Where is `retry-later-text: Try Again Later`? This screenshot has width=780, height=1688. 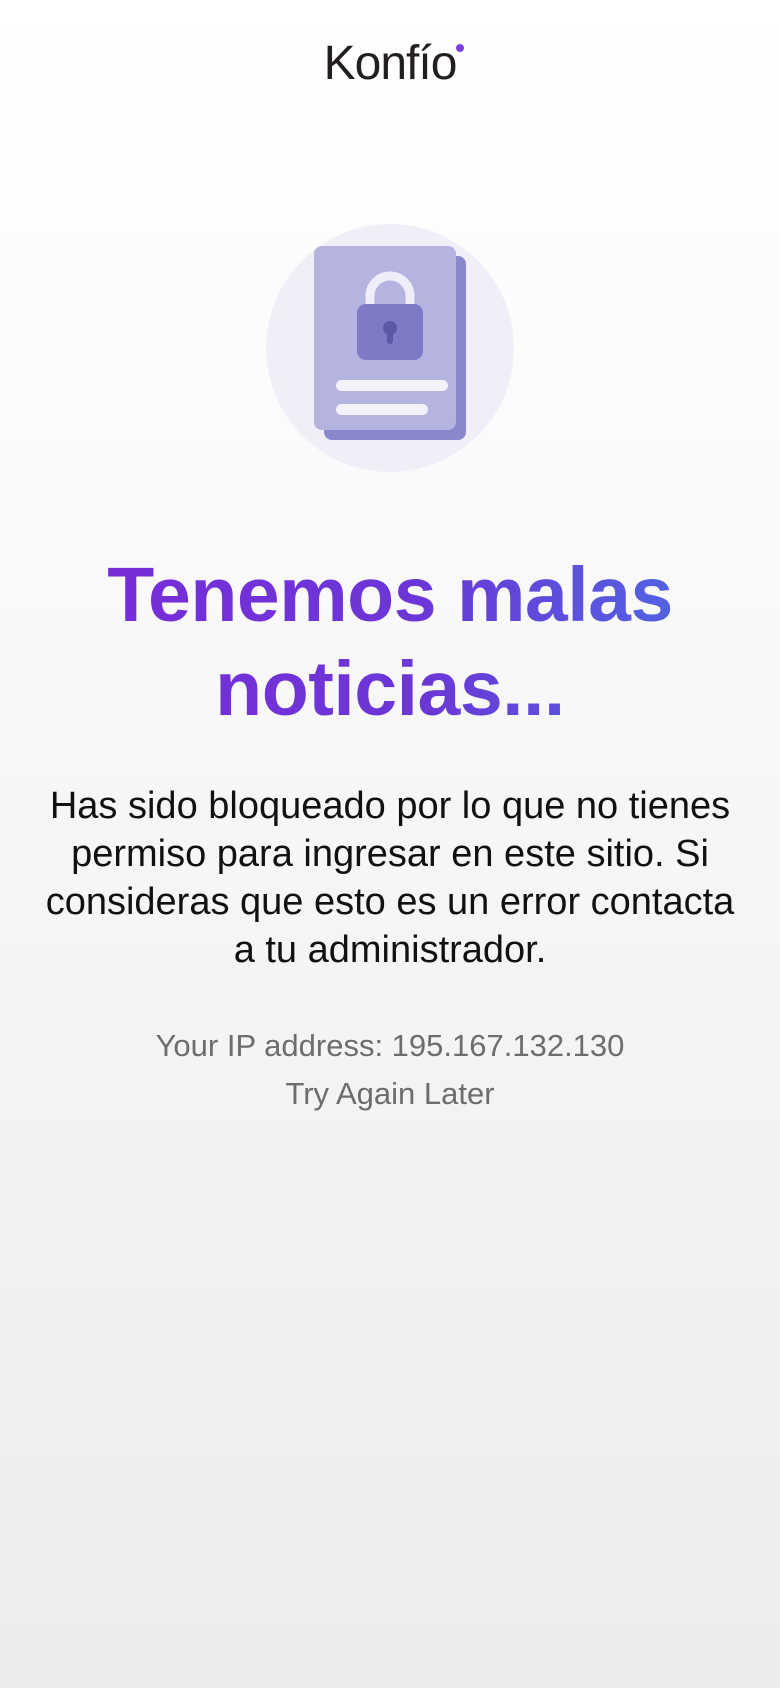
retry-later-text: Try Again Later is located at coordinates (390, 1093).